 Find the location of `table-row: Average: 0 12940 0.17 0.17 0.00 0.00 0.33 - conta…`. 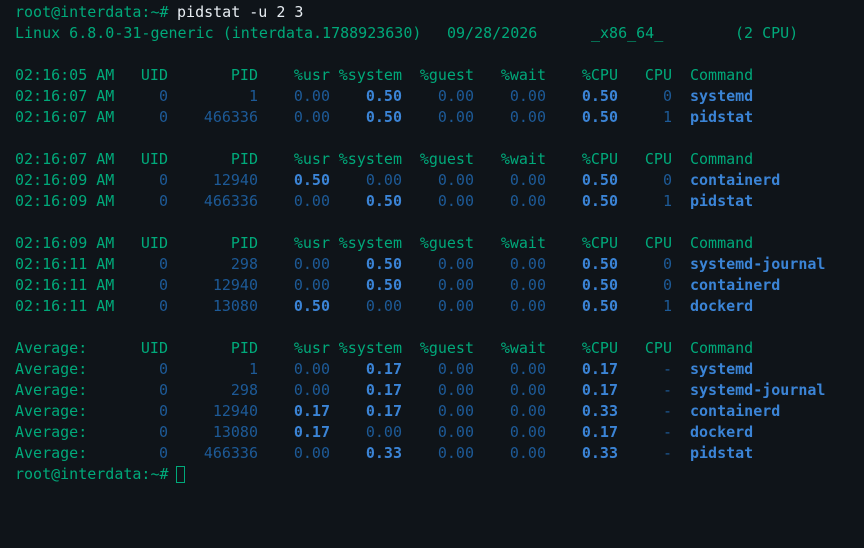

table-row: Average: 0 12940 0.17 0.17 0.00 0.00 0.33 - conta… is located at coordinates (432, 411).